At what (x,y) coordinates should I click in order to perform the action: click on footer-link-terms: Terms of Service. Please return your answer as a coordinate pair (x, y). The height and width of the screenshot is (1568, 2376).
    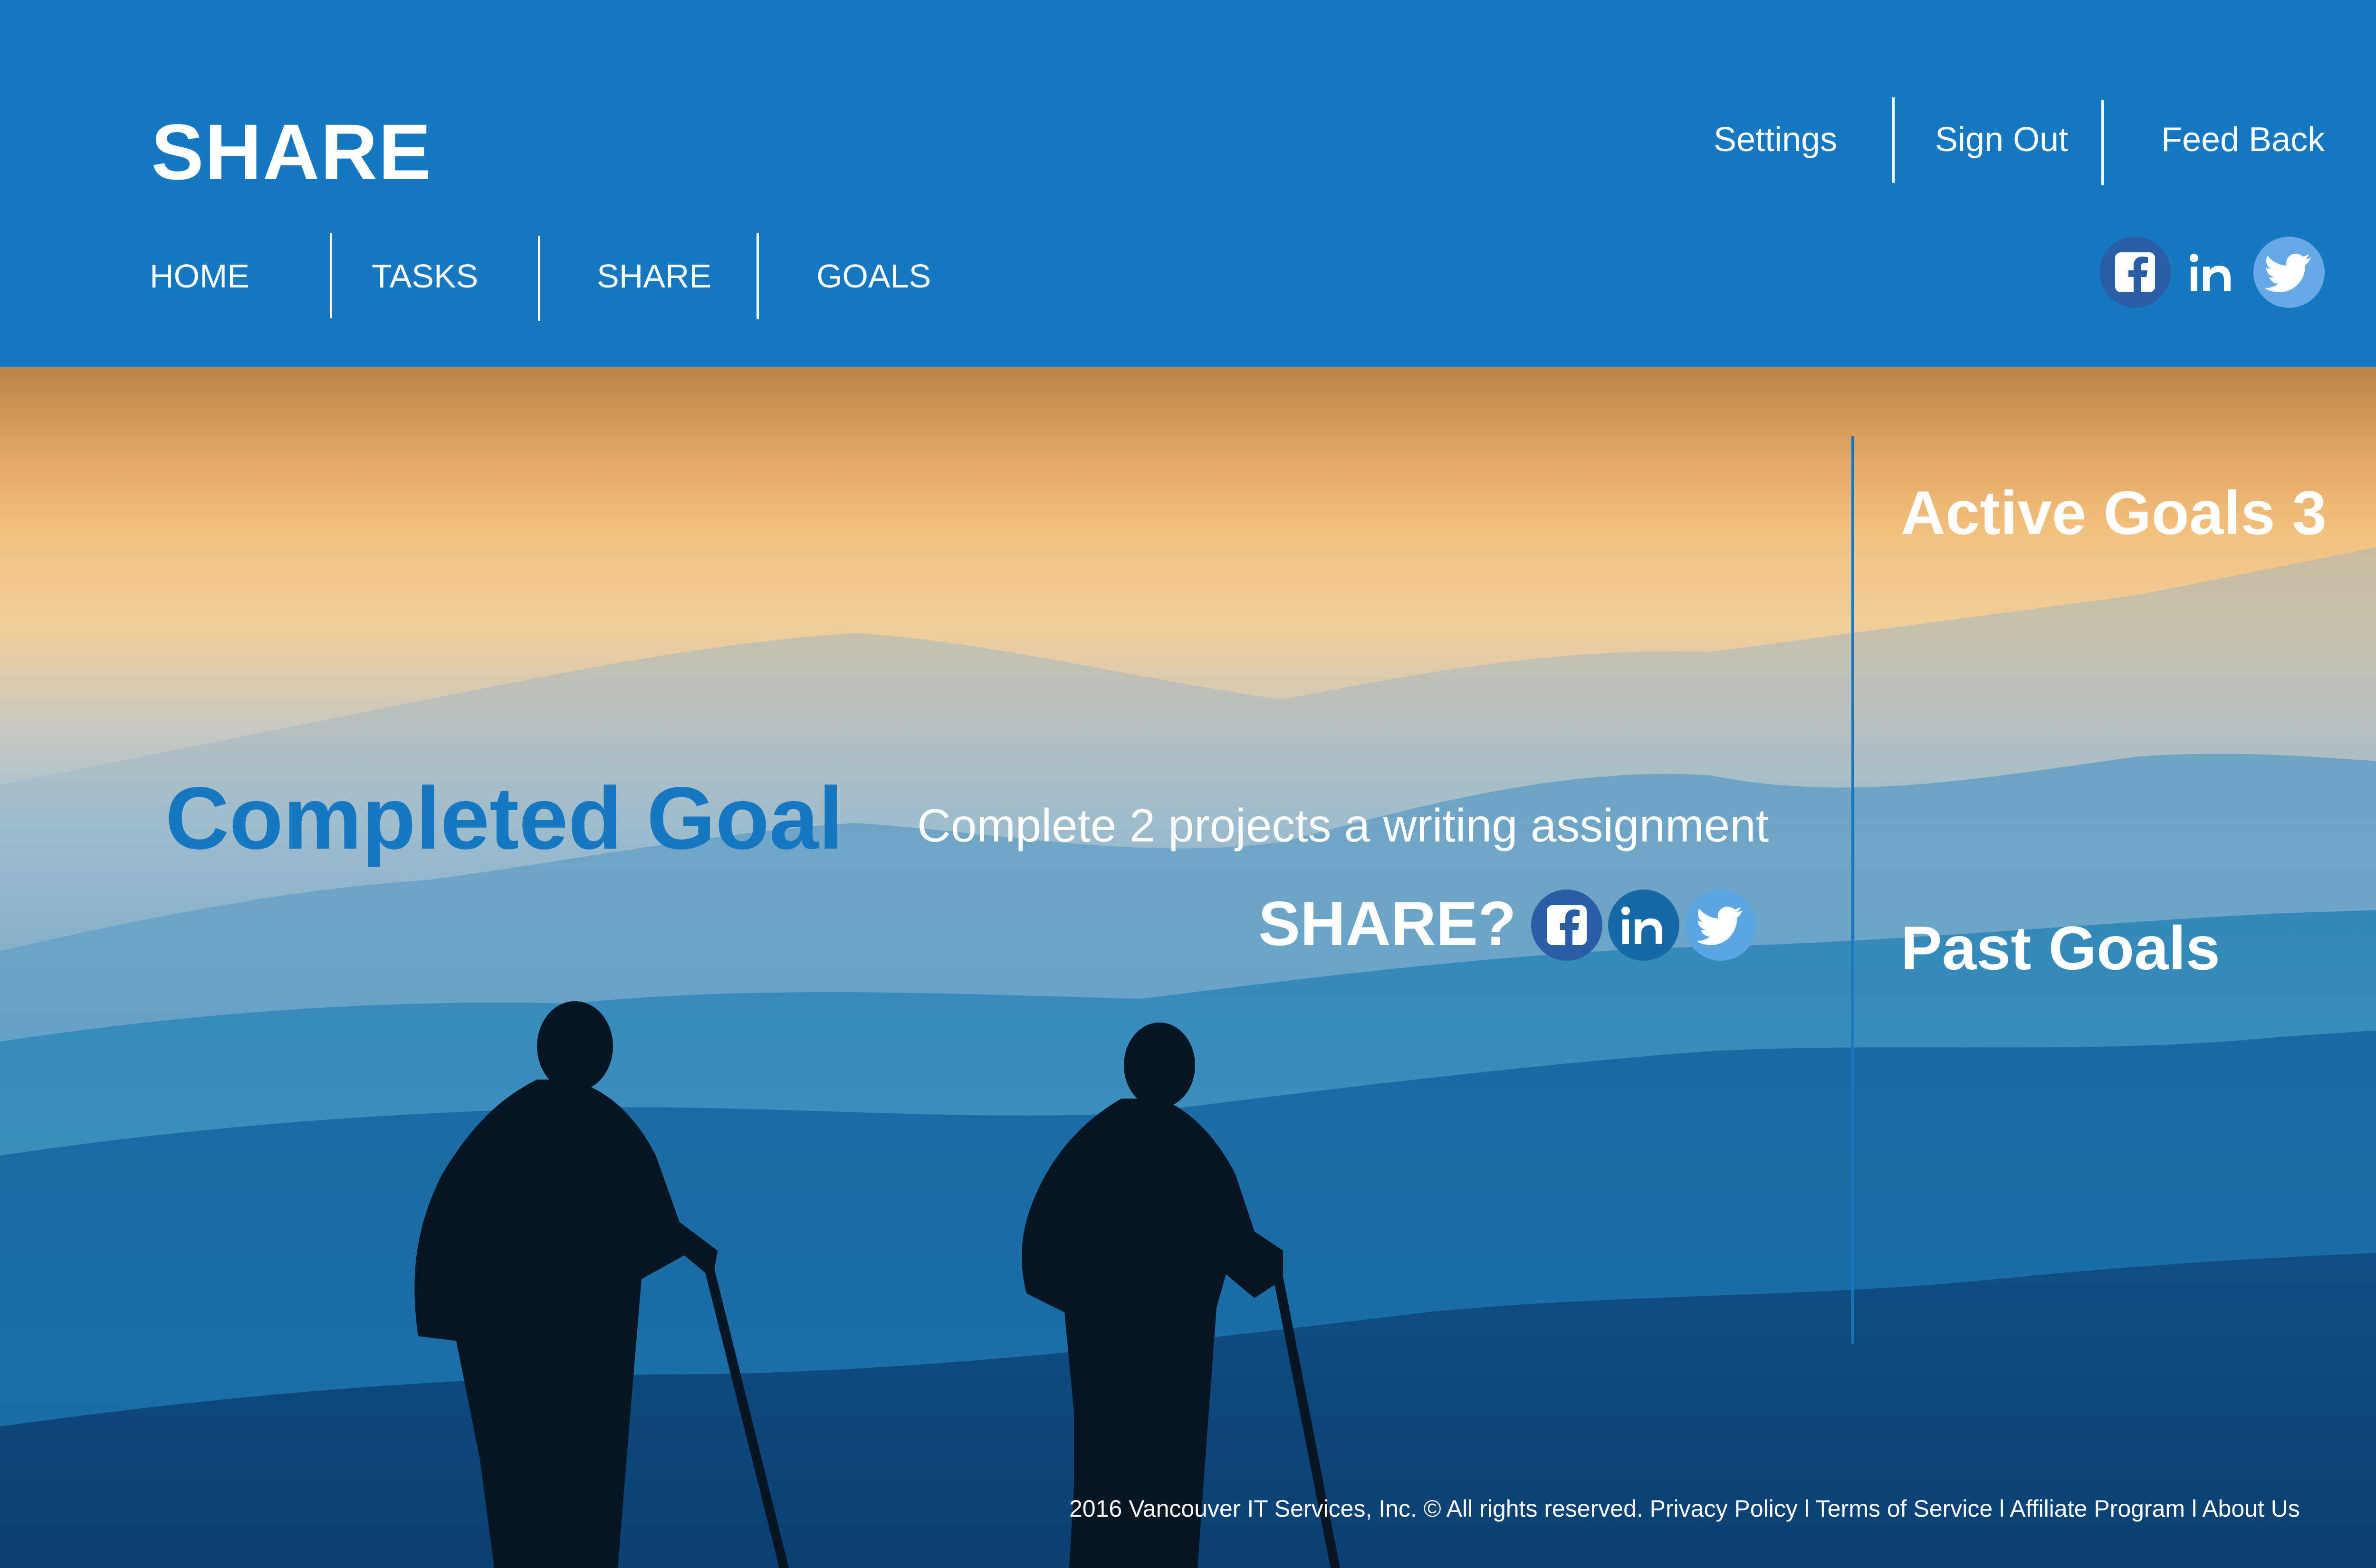
    Looking at the image, I should click on (1904, 1509).